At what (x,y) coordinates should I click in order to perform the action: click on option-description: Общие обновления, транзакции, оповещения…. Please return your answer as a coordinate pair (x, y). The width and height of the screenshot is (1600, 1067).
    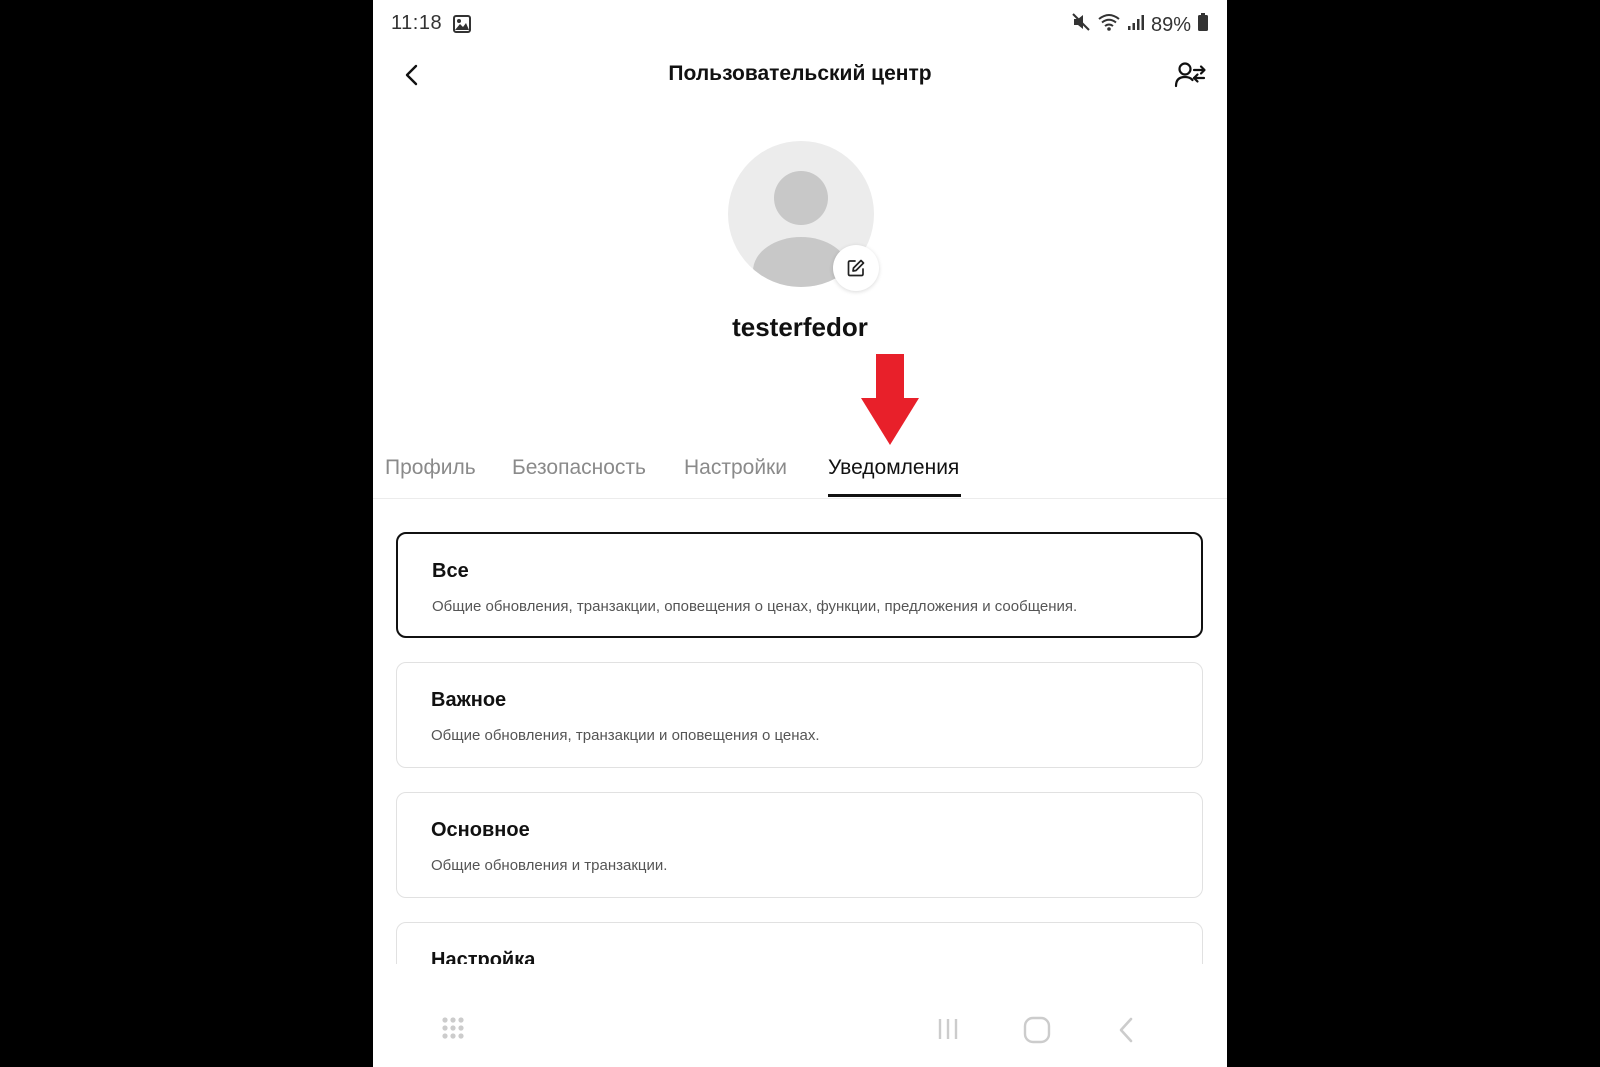
    Looking at the image, I should click on (755, 606).